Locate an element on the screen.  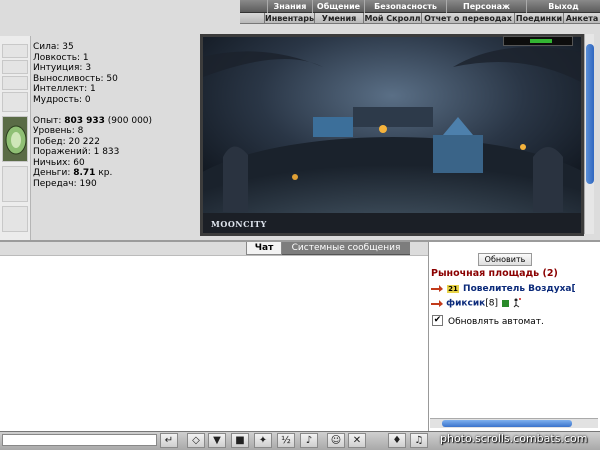
stat-spacer is located at coordinates (115, 110).